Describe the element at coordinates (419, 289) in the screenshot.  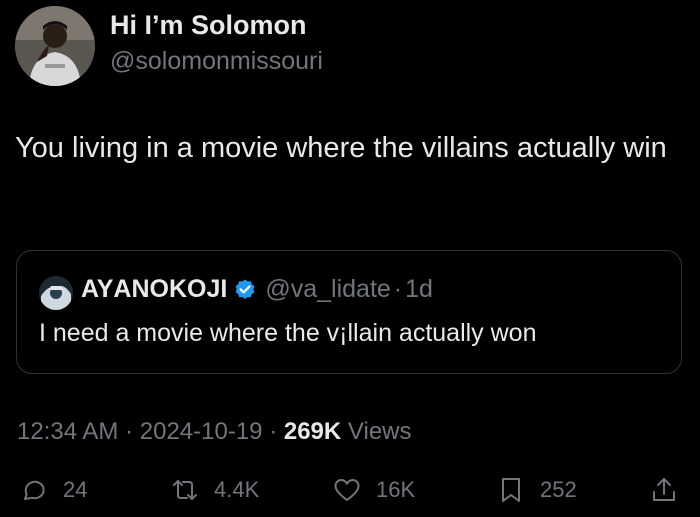
I see `quoted-tweet-time: 1d` at that location.